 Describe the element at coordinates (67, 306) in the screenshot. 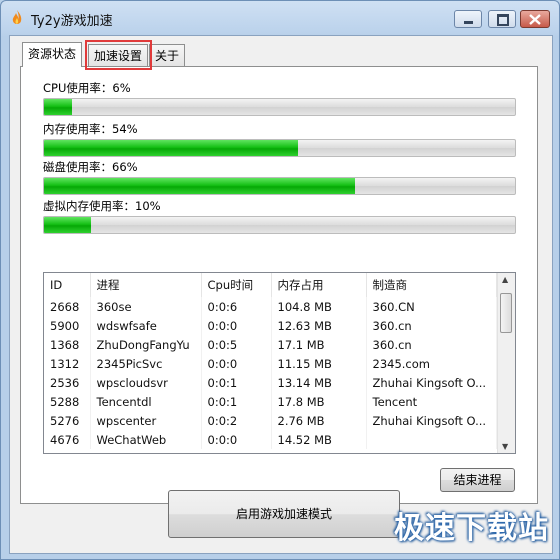

I see `cell-id: 2668` at that location.